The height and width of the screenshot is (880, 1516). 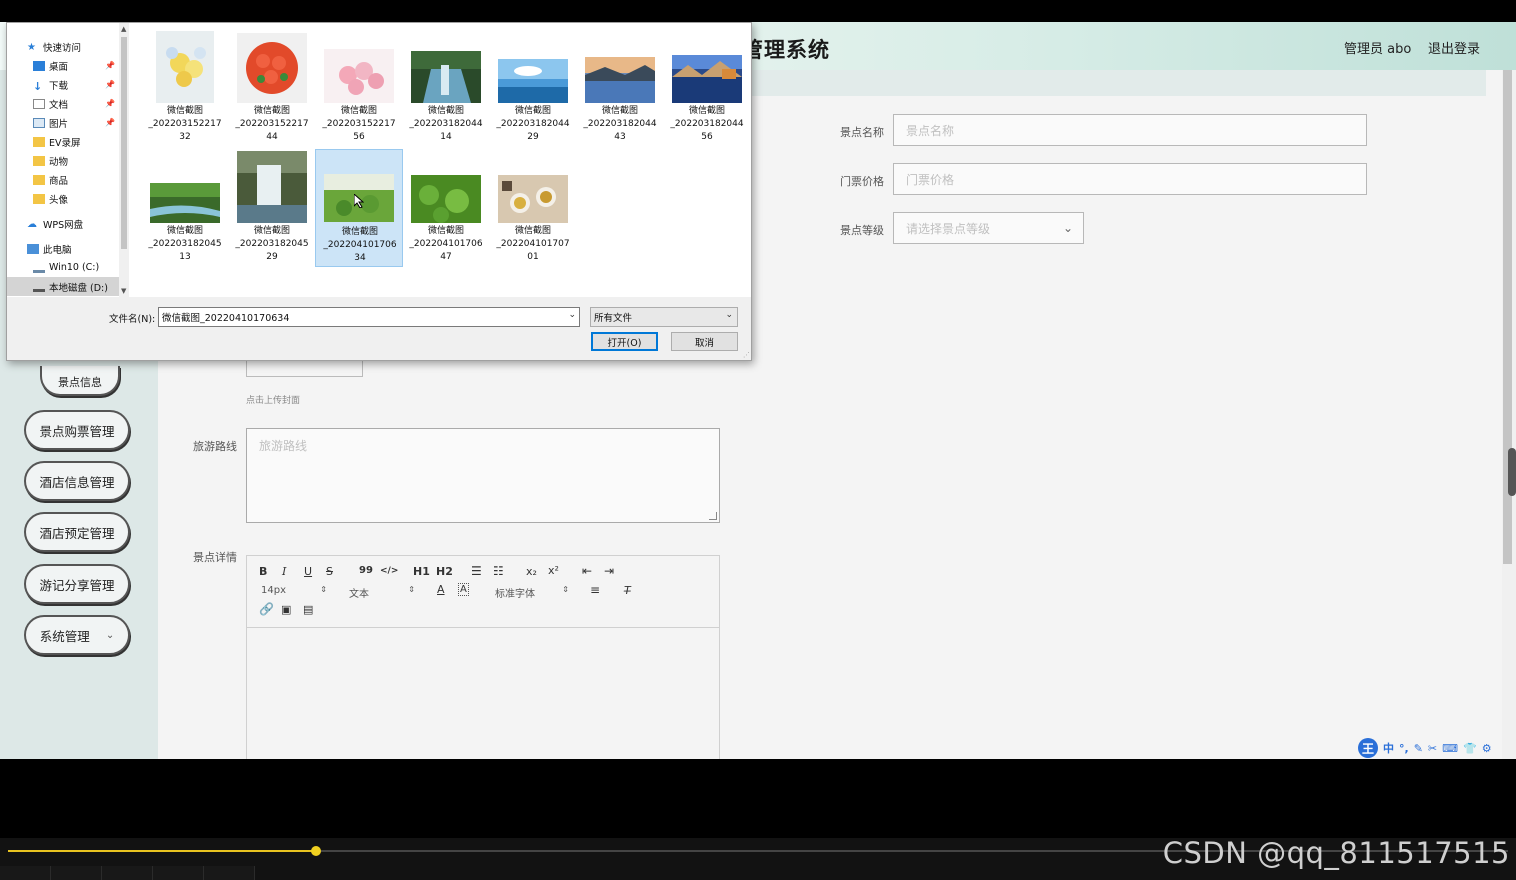 What do you see at coordinates (1487, 748) in the screenshot?
I see `ime-settings-icon: ⚙` at bounding box center [1487, 748].